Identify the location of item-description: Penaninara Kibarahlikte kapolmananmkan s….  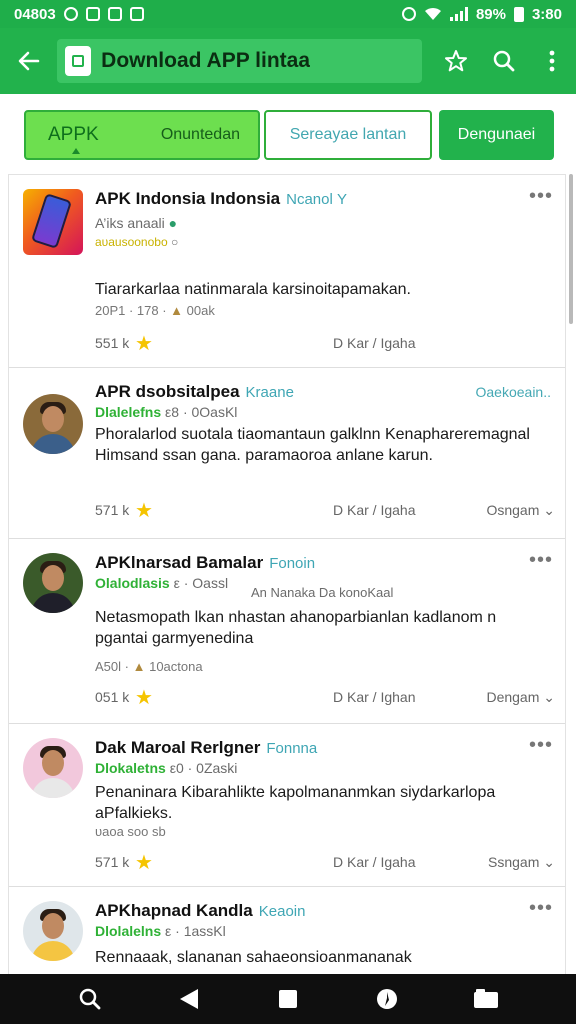
(295, 803).